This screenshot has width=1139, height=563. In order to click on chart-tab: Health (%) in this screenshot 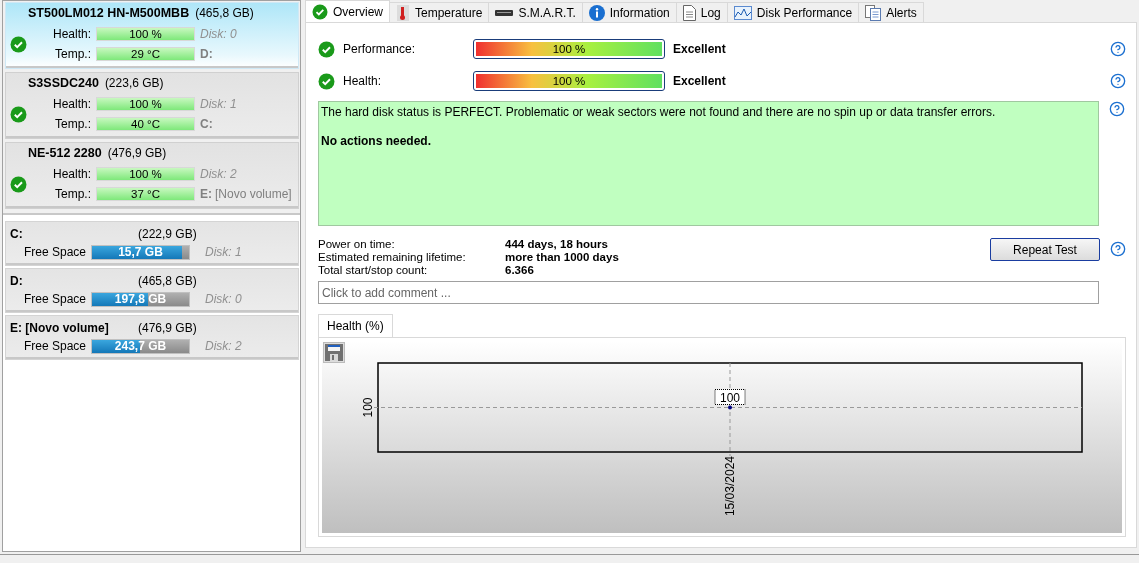, I will do `click(355, 325)`.